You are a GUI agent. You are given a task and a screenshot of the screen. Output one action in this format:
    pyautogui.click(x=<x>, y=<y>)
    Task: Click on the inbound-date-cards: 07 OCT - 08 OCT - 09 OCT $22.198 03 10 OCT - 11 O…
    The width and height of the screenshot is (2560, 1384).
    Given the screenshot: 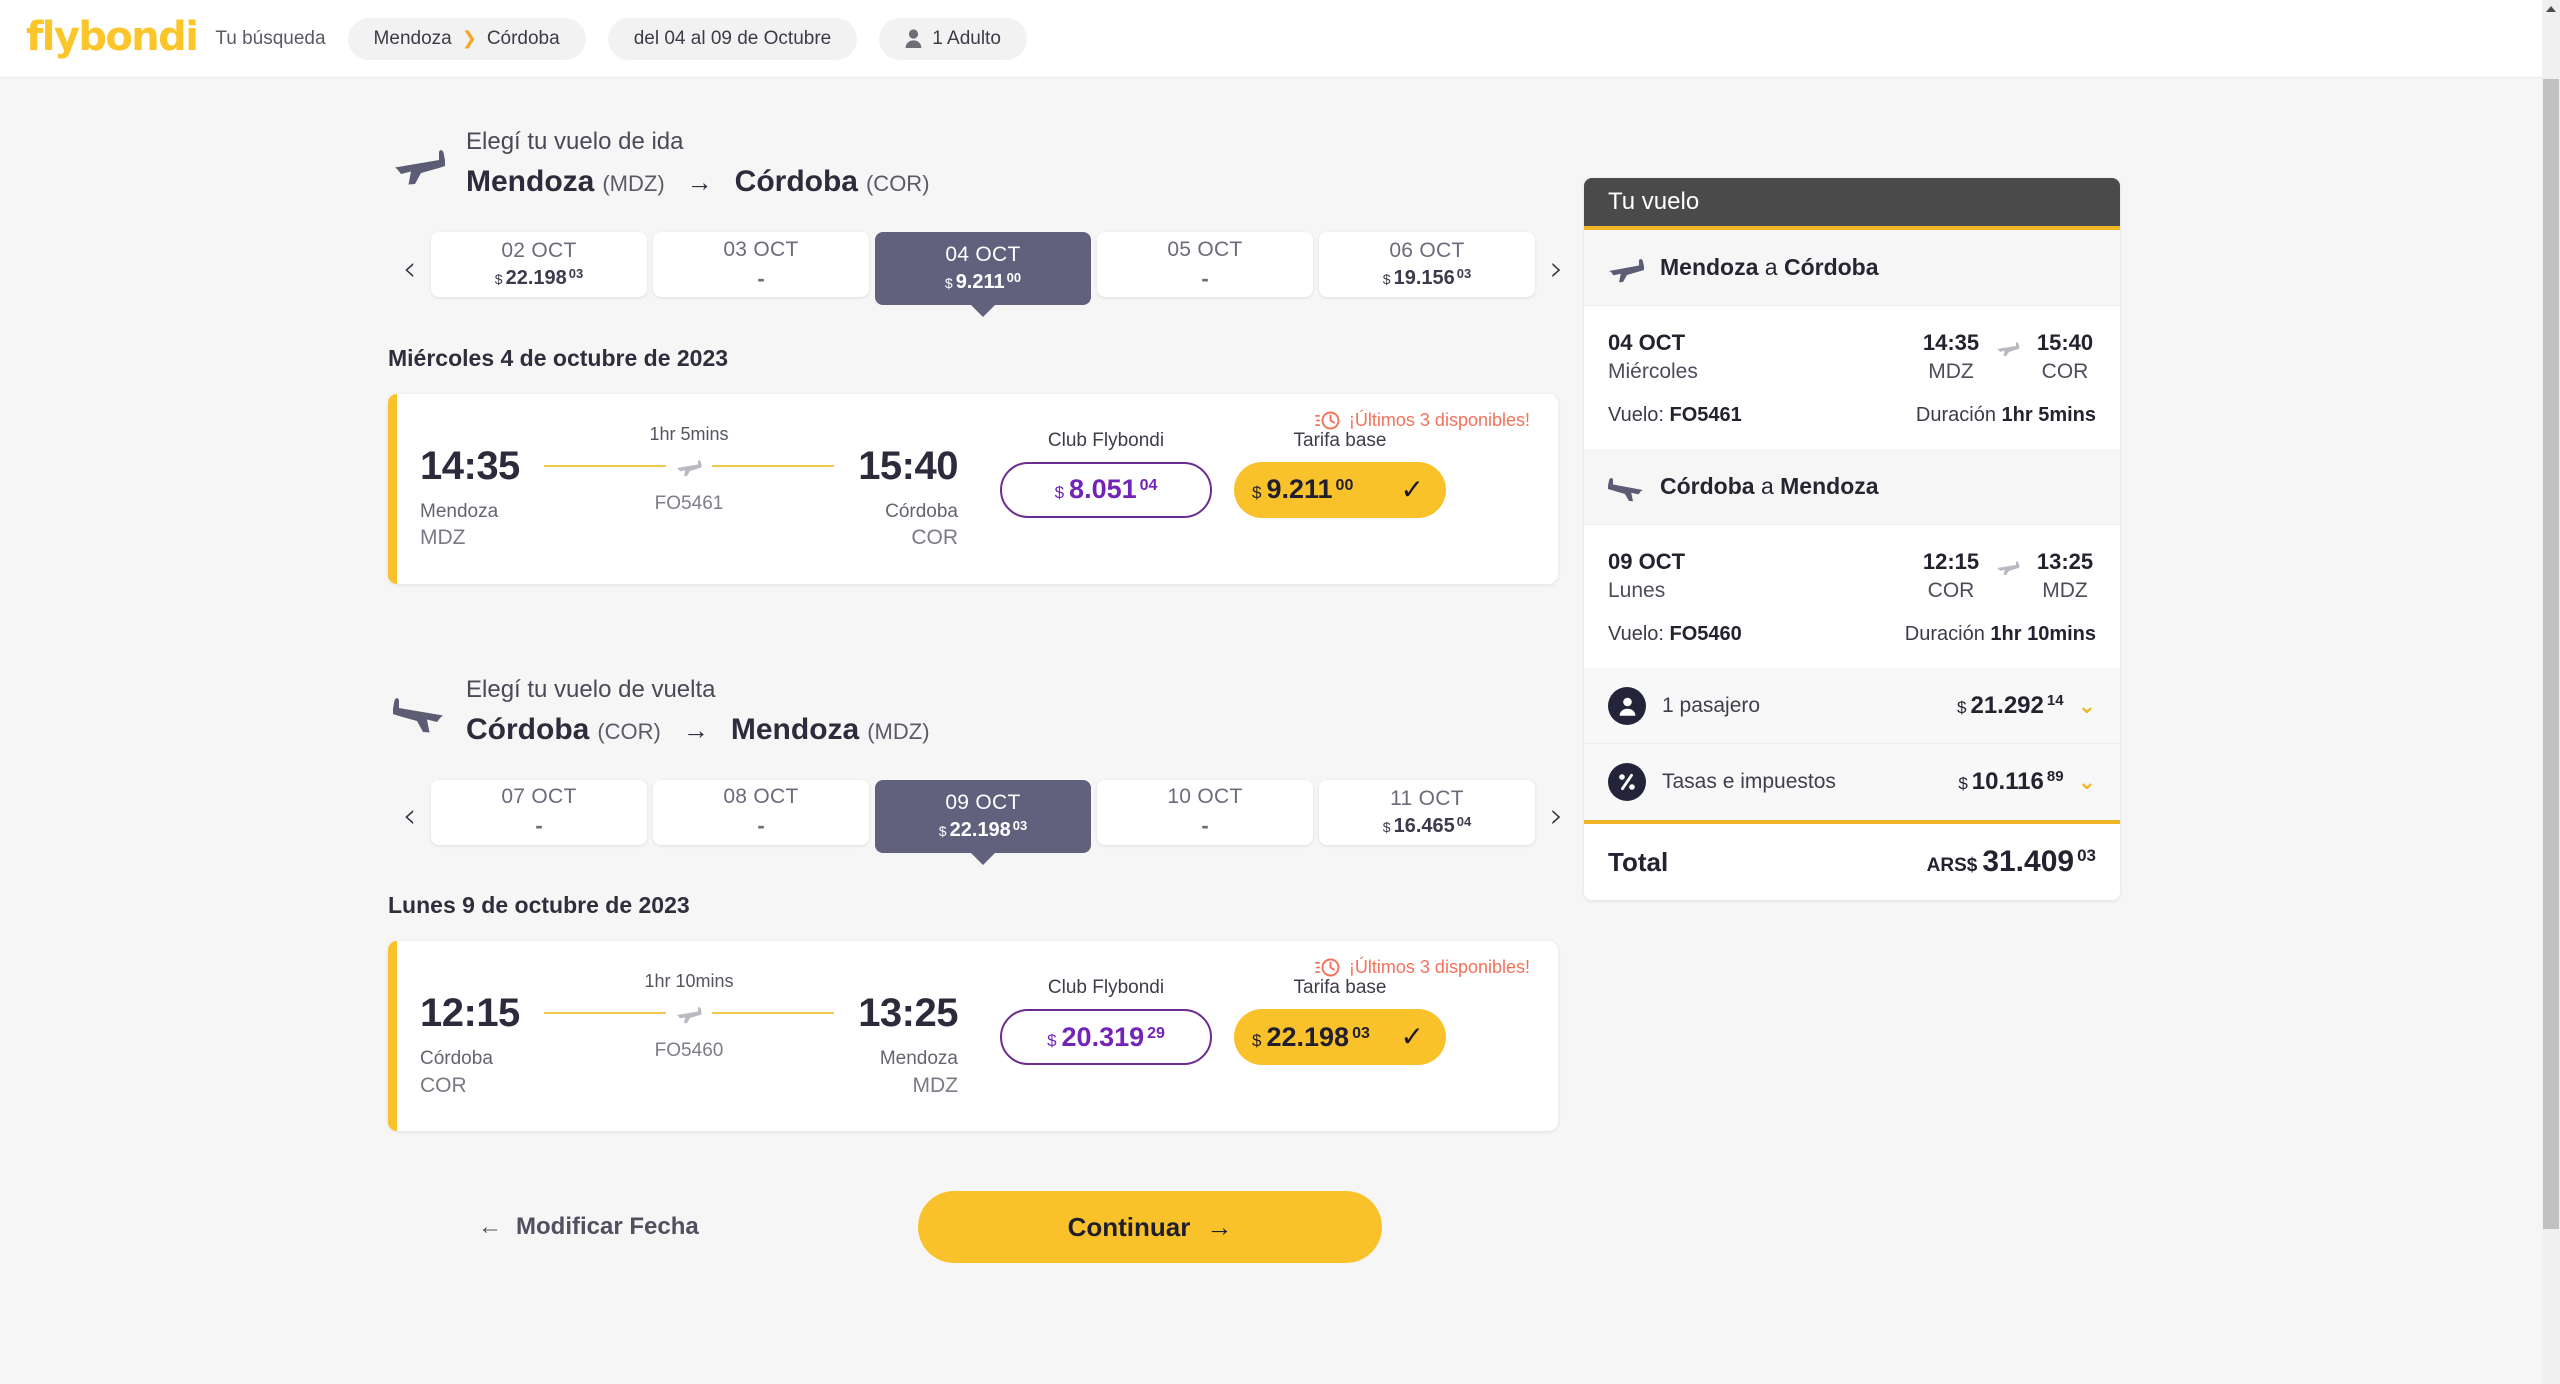 What is the action you would take?
    pyautogui.click(x=983, y=816)
    